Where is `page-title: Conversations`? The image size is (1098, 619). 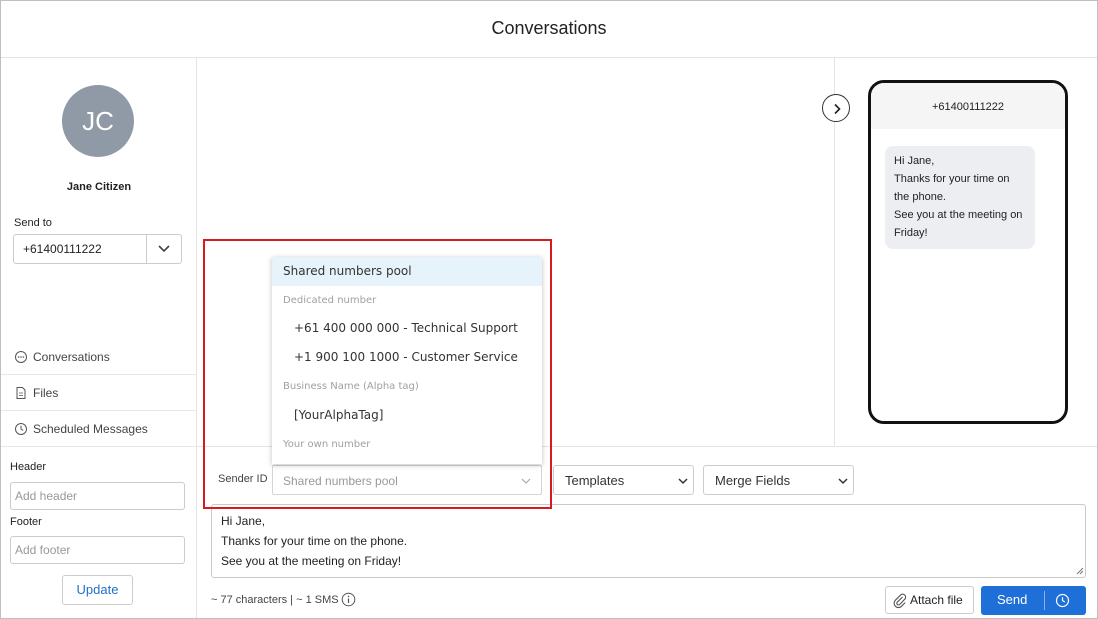 page-title: Conversations is located at coordinates (549, 28).